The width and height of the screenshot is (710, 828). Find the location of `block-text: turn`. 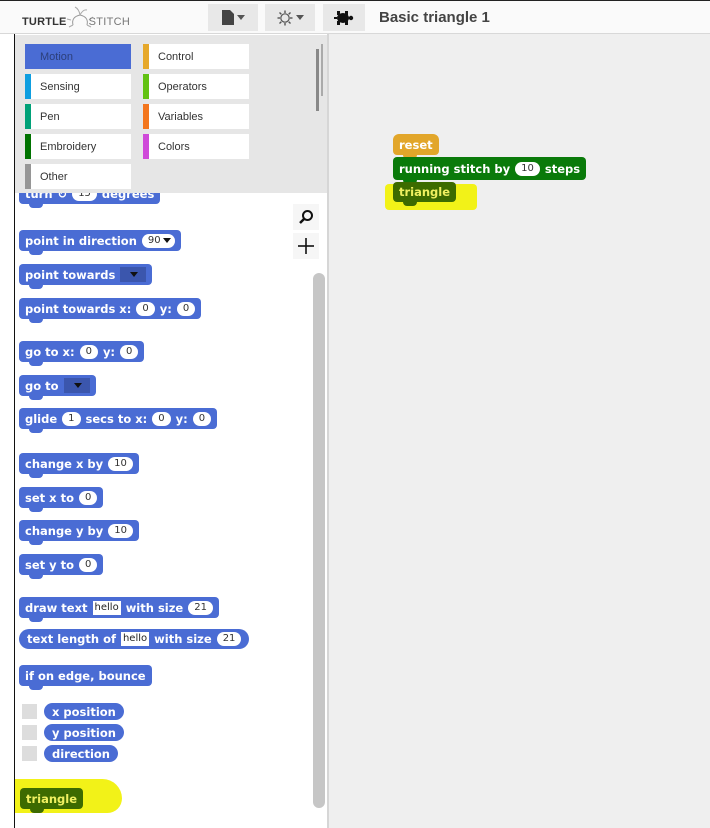

block-text: turn is located at coordinates (39, 197).